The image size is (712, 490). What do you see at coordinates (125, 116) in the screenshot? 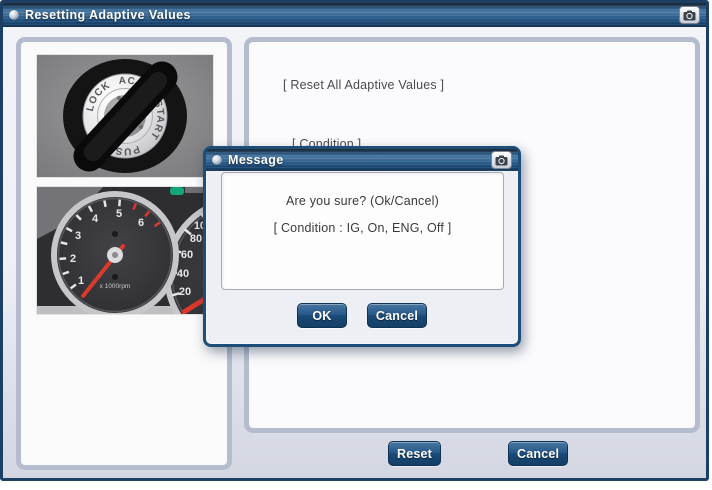
I see `ignition-switch-image: LOCK ACC START PUSH` at bounding box center [125, 116].